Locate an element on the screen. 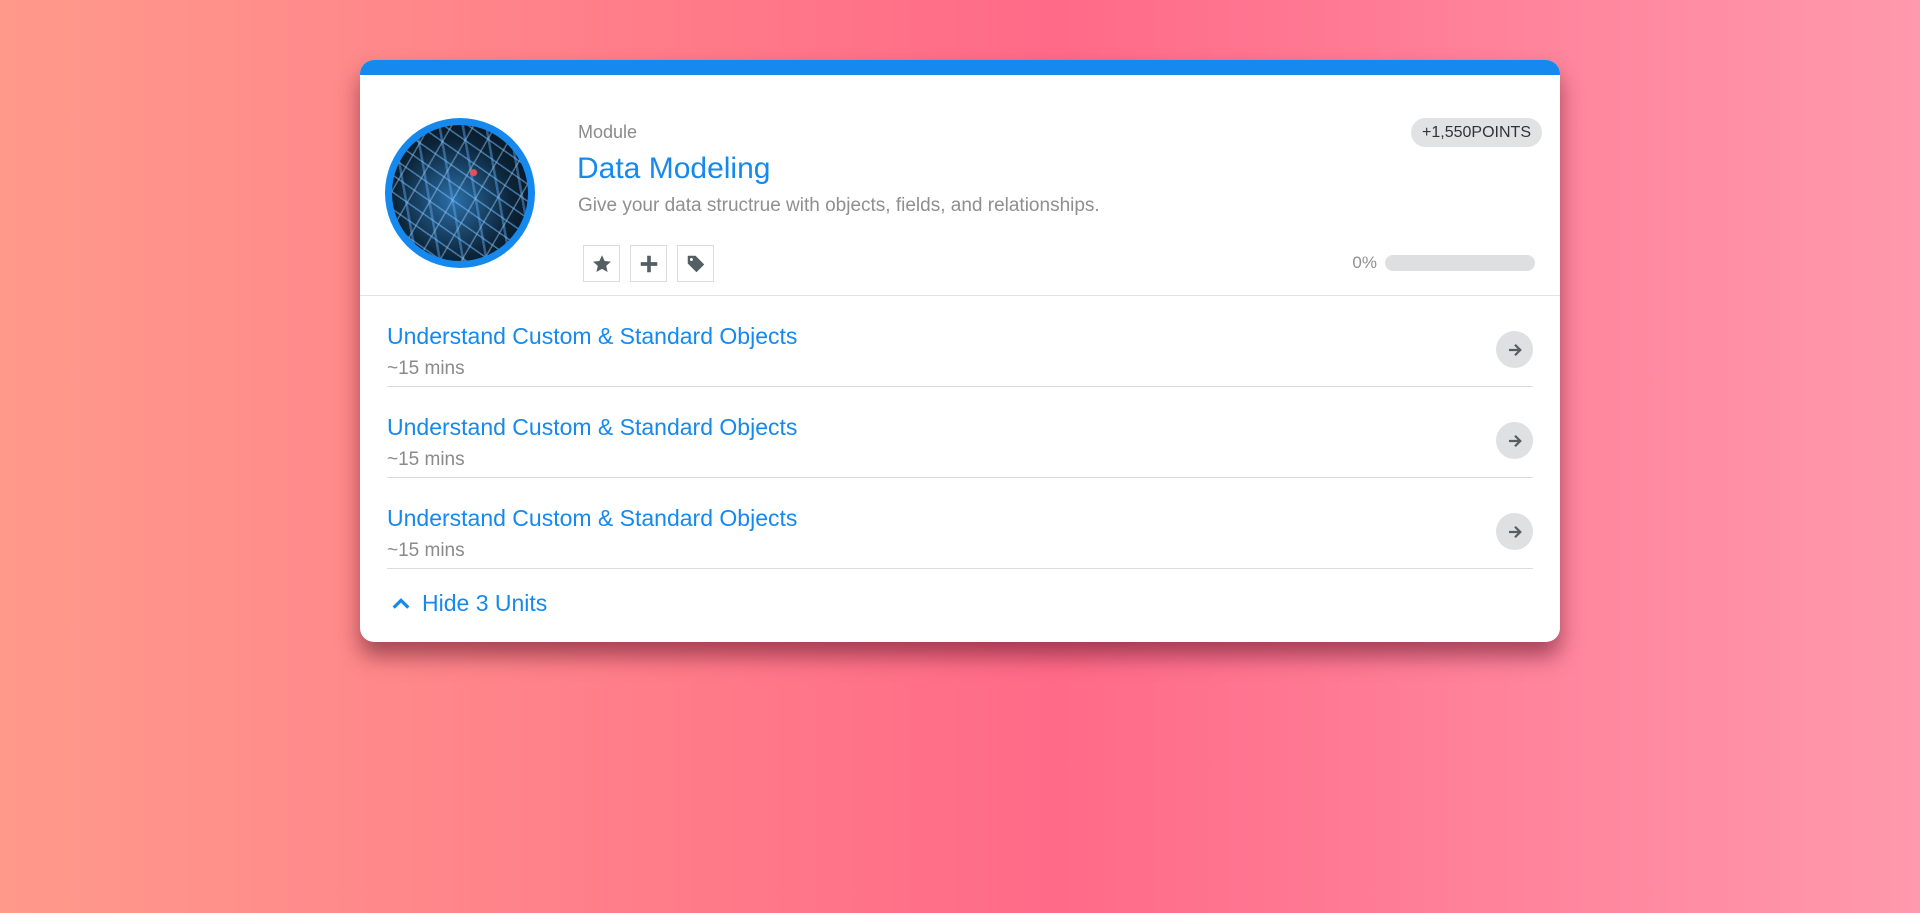 Image resolution: width=1920 pixels, height=913 pixels. module-image is located at coordinates (460, 193).